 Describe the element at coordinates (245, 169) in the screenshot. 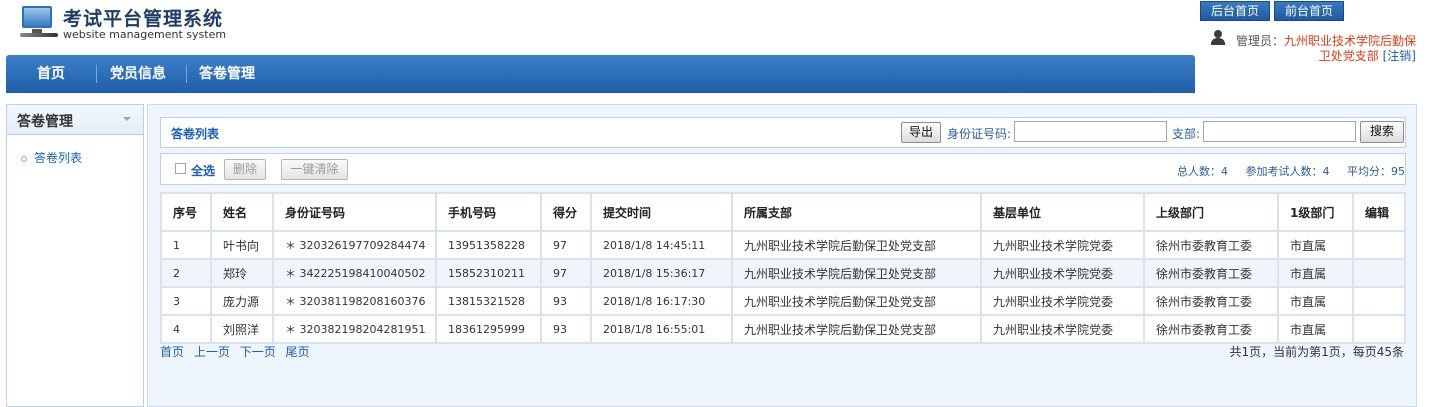

I see `delete-button: 删除` at that location.